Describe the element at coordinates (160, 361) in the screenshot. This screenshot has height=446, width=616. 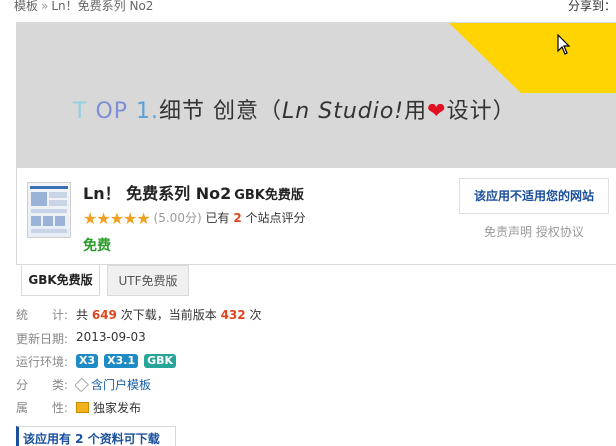
I see `env-badge-gbk: GBK` at that location.